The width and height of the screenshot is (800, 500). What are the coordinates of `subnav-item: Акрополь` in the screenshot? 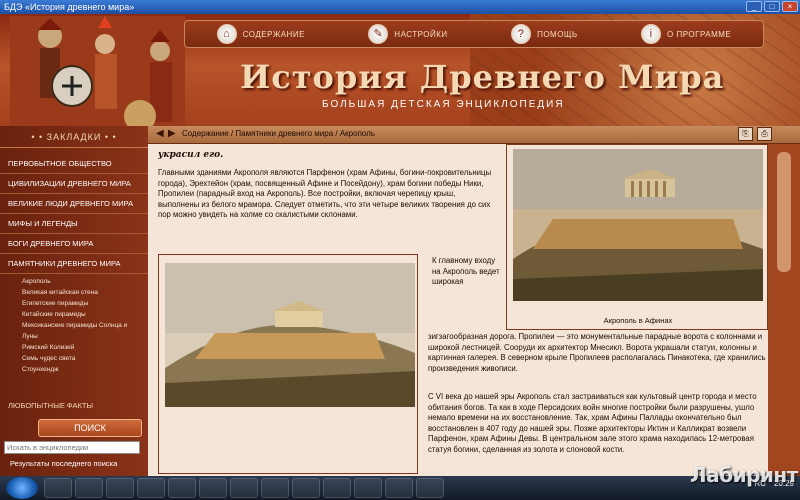 It's located at (85, 281).